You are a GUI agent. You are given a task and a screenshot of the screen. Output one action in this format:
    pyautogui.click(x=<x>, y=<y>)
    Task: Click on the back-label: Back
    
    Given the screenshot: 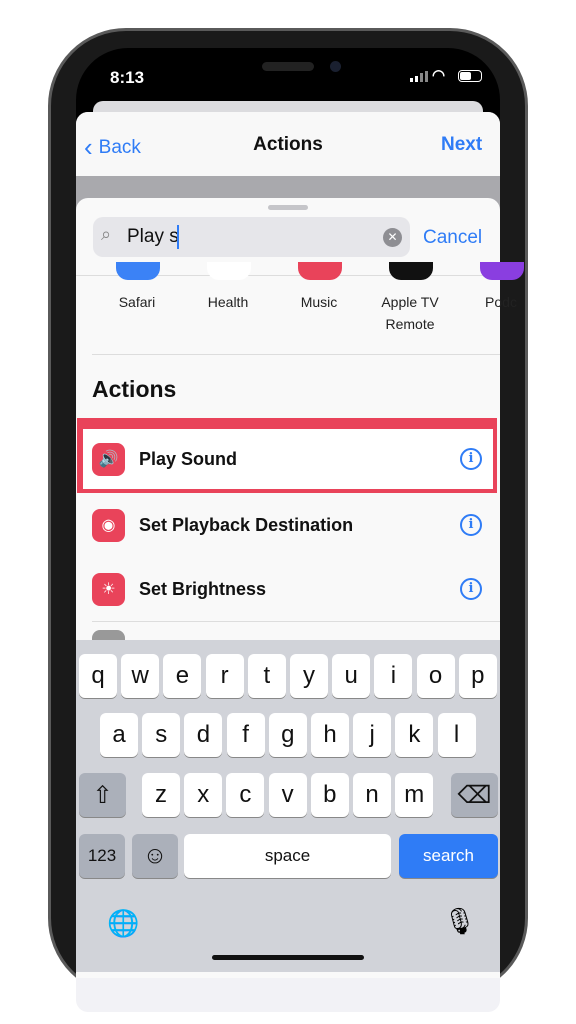 What is the action you would take?
    pyautogui.click(x=119, y=147)
    